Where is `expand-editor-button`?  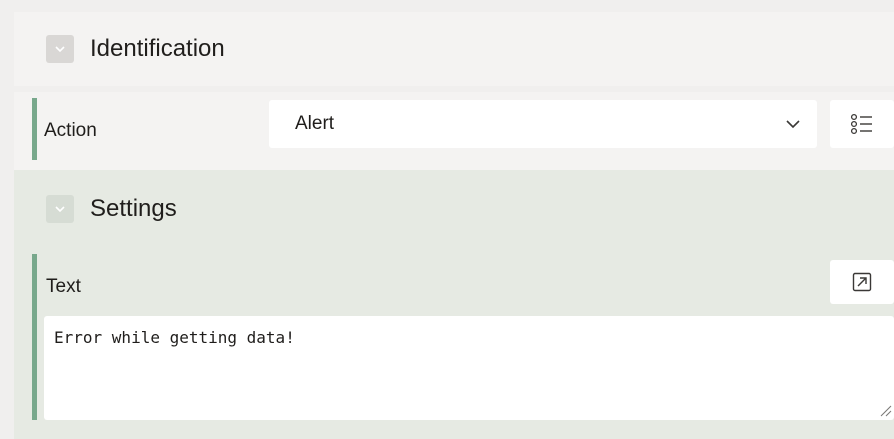 expand-editor-button is located at coordinates (862, 282).